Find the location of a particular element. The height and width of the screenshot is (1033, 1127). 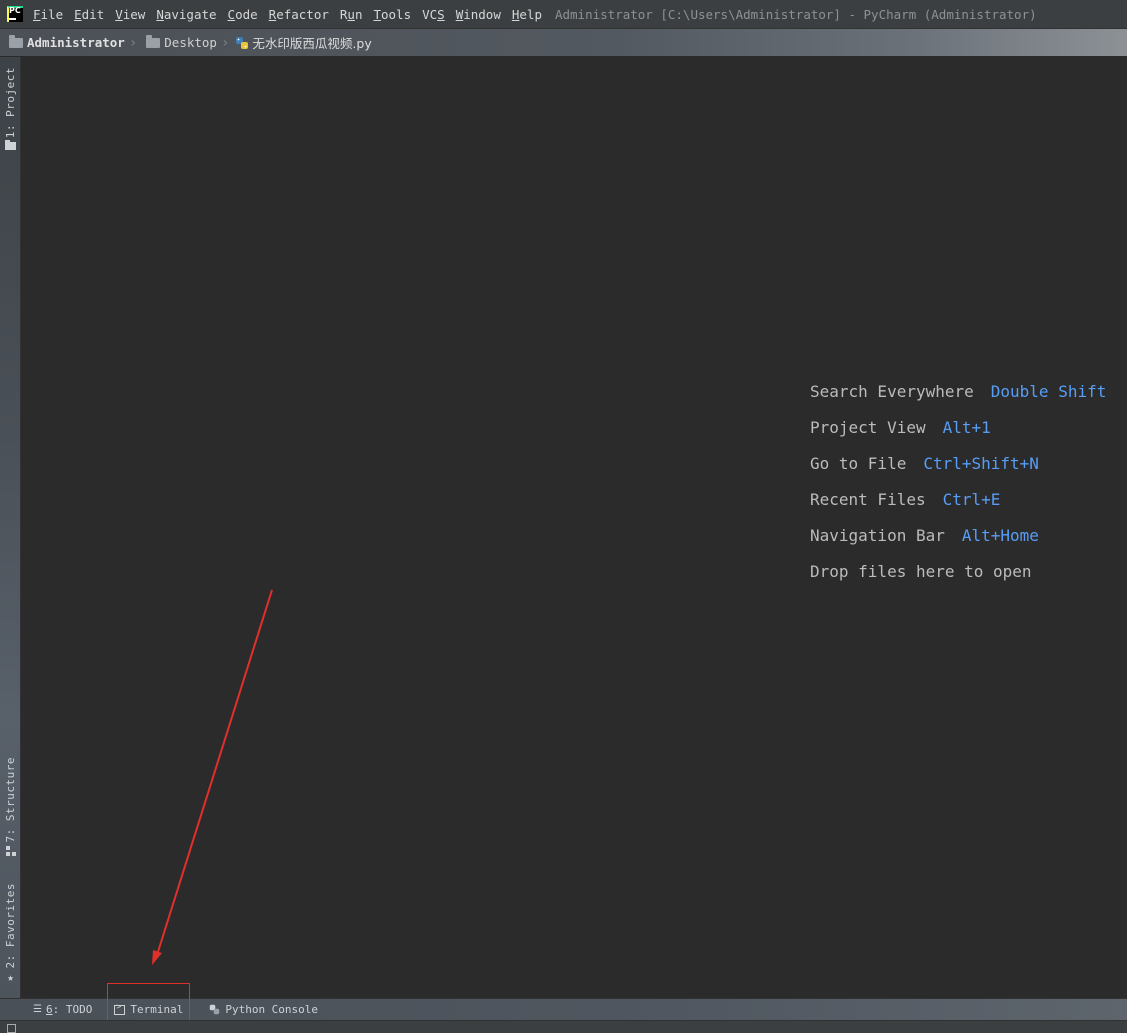

hint-shortcut: Ctrl+E is located at coordinates (971, 499).